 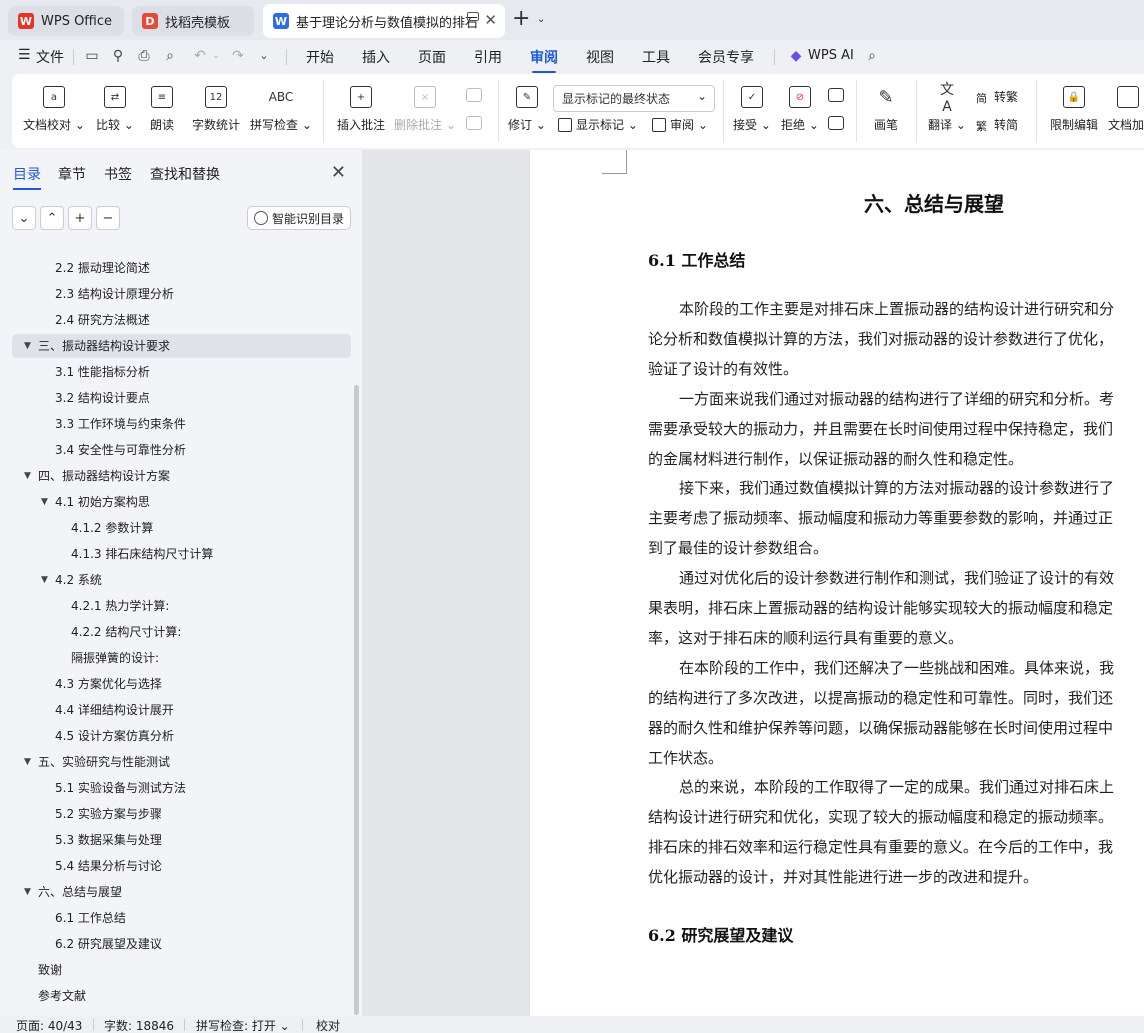 I want to click on toc-item: 4.1.2 参数计算, so click(x=175, y=528).